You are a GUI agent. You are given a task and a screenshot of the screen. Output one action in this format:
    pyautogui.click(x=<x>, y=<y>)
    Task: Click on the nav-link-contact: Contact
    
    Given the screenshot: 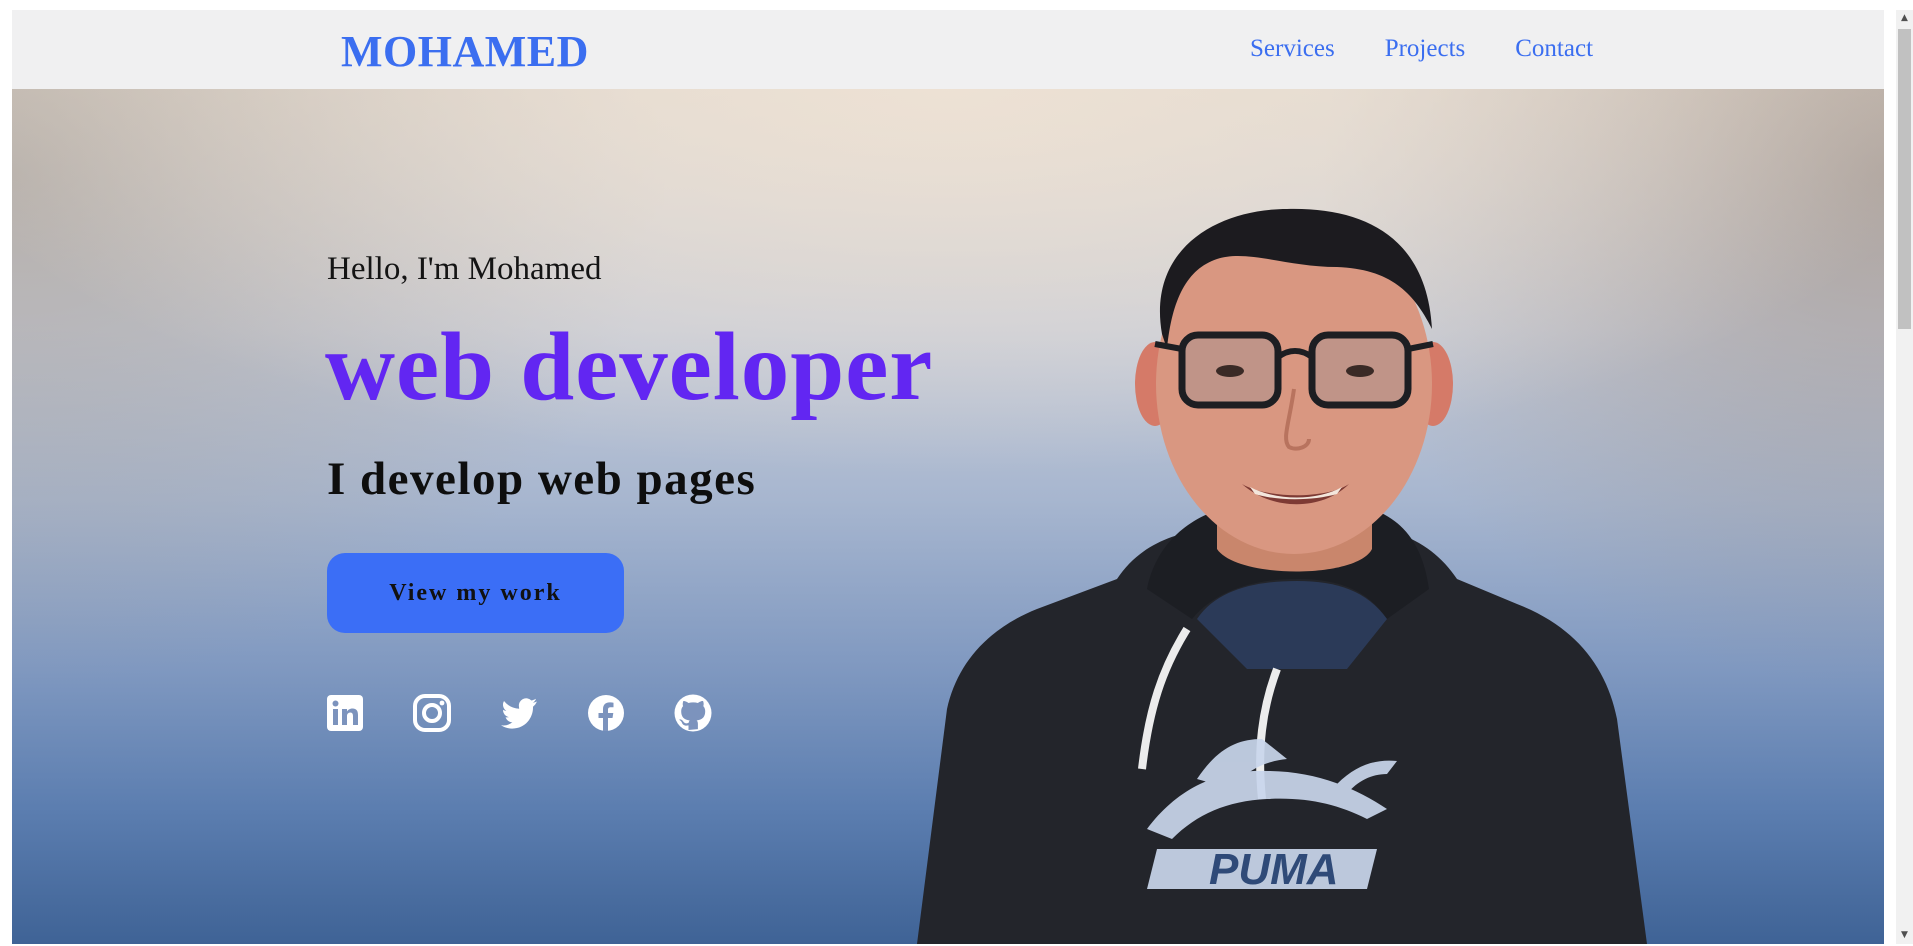 What is the action you would take?
    pyautogui.click(x=1554, y=49)
    